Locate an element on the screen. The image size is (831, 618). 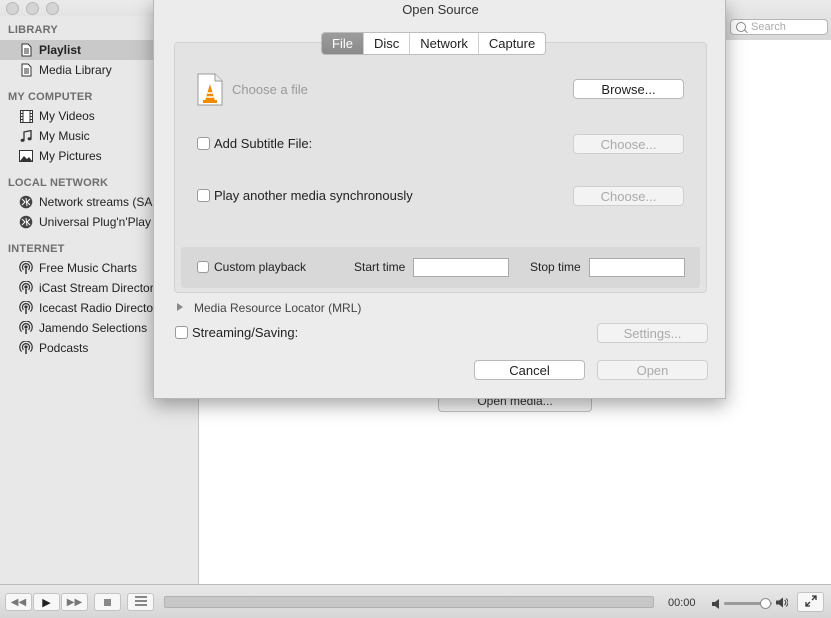
disclosure-triangle-icon is located at coordinates (180, 307).